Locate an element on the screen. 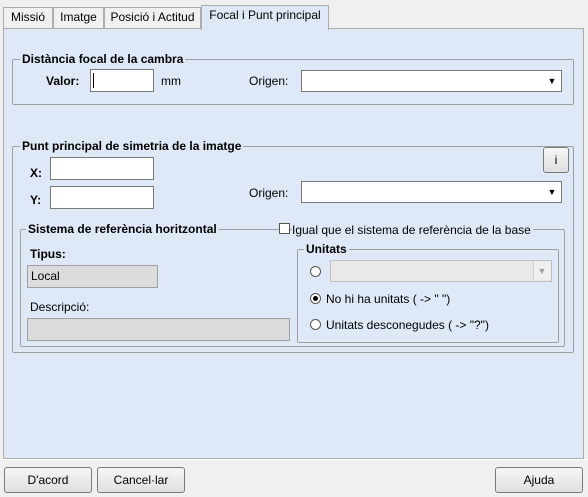 This screenshot has width=588, height=497. x-input is located at coordinates (102, 168).